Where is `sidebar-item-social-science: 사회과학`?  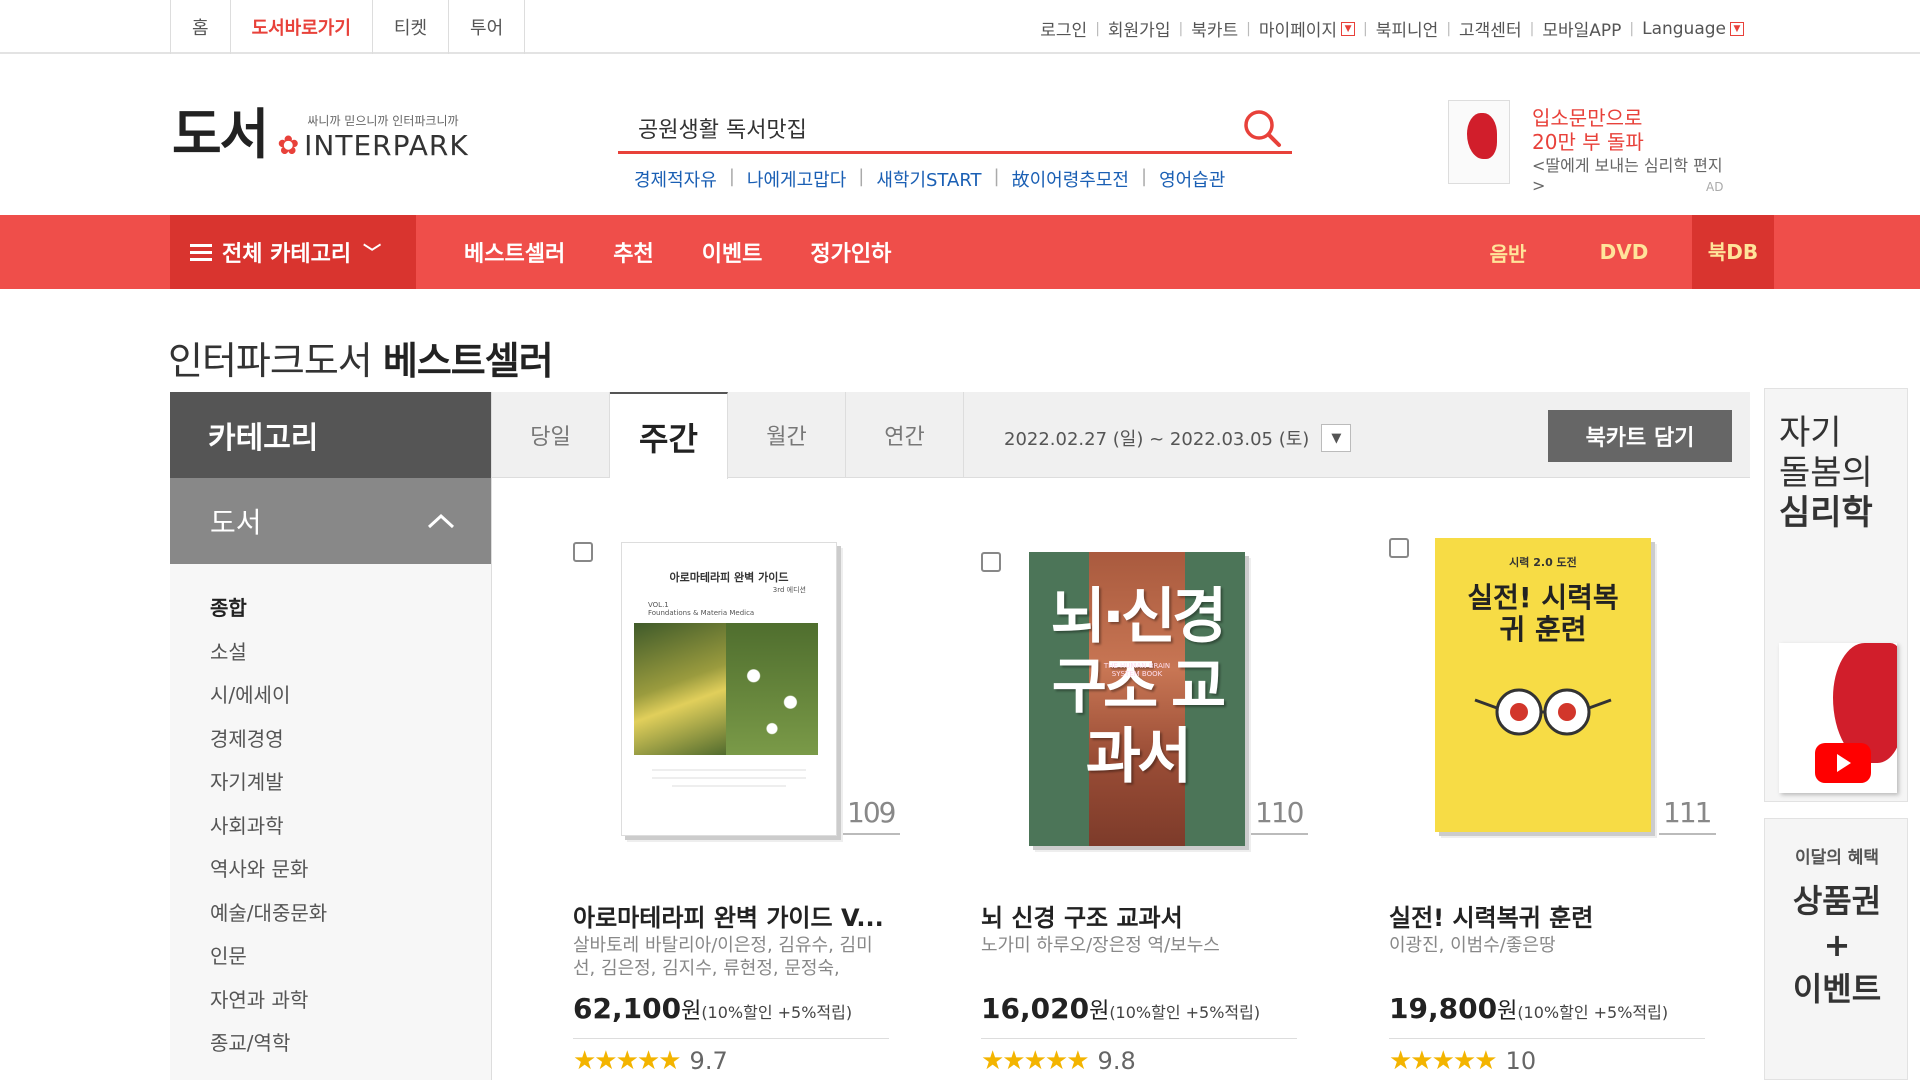 sidebar-item-social-science: 사회과학 is located at coordinates (350, 832).